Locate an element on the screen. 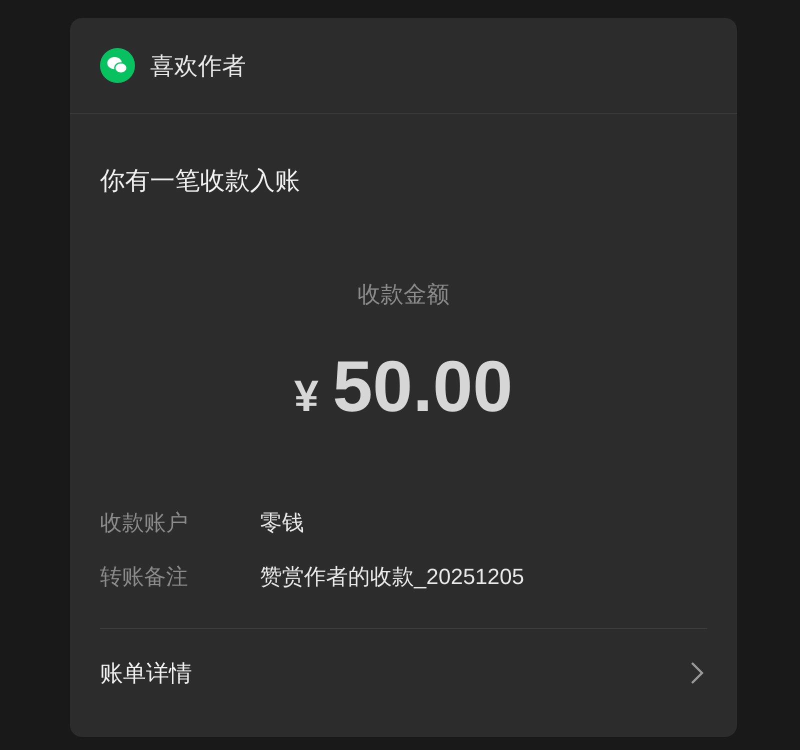 The width and height of the screenshot is (800, 750). message-title: 你有一笔收款入账 is located at coordinates (200, 181).